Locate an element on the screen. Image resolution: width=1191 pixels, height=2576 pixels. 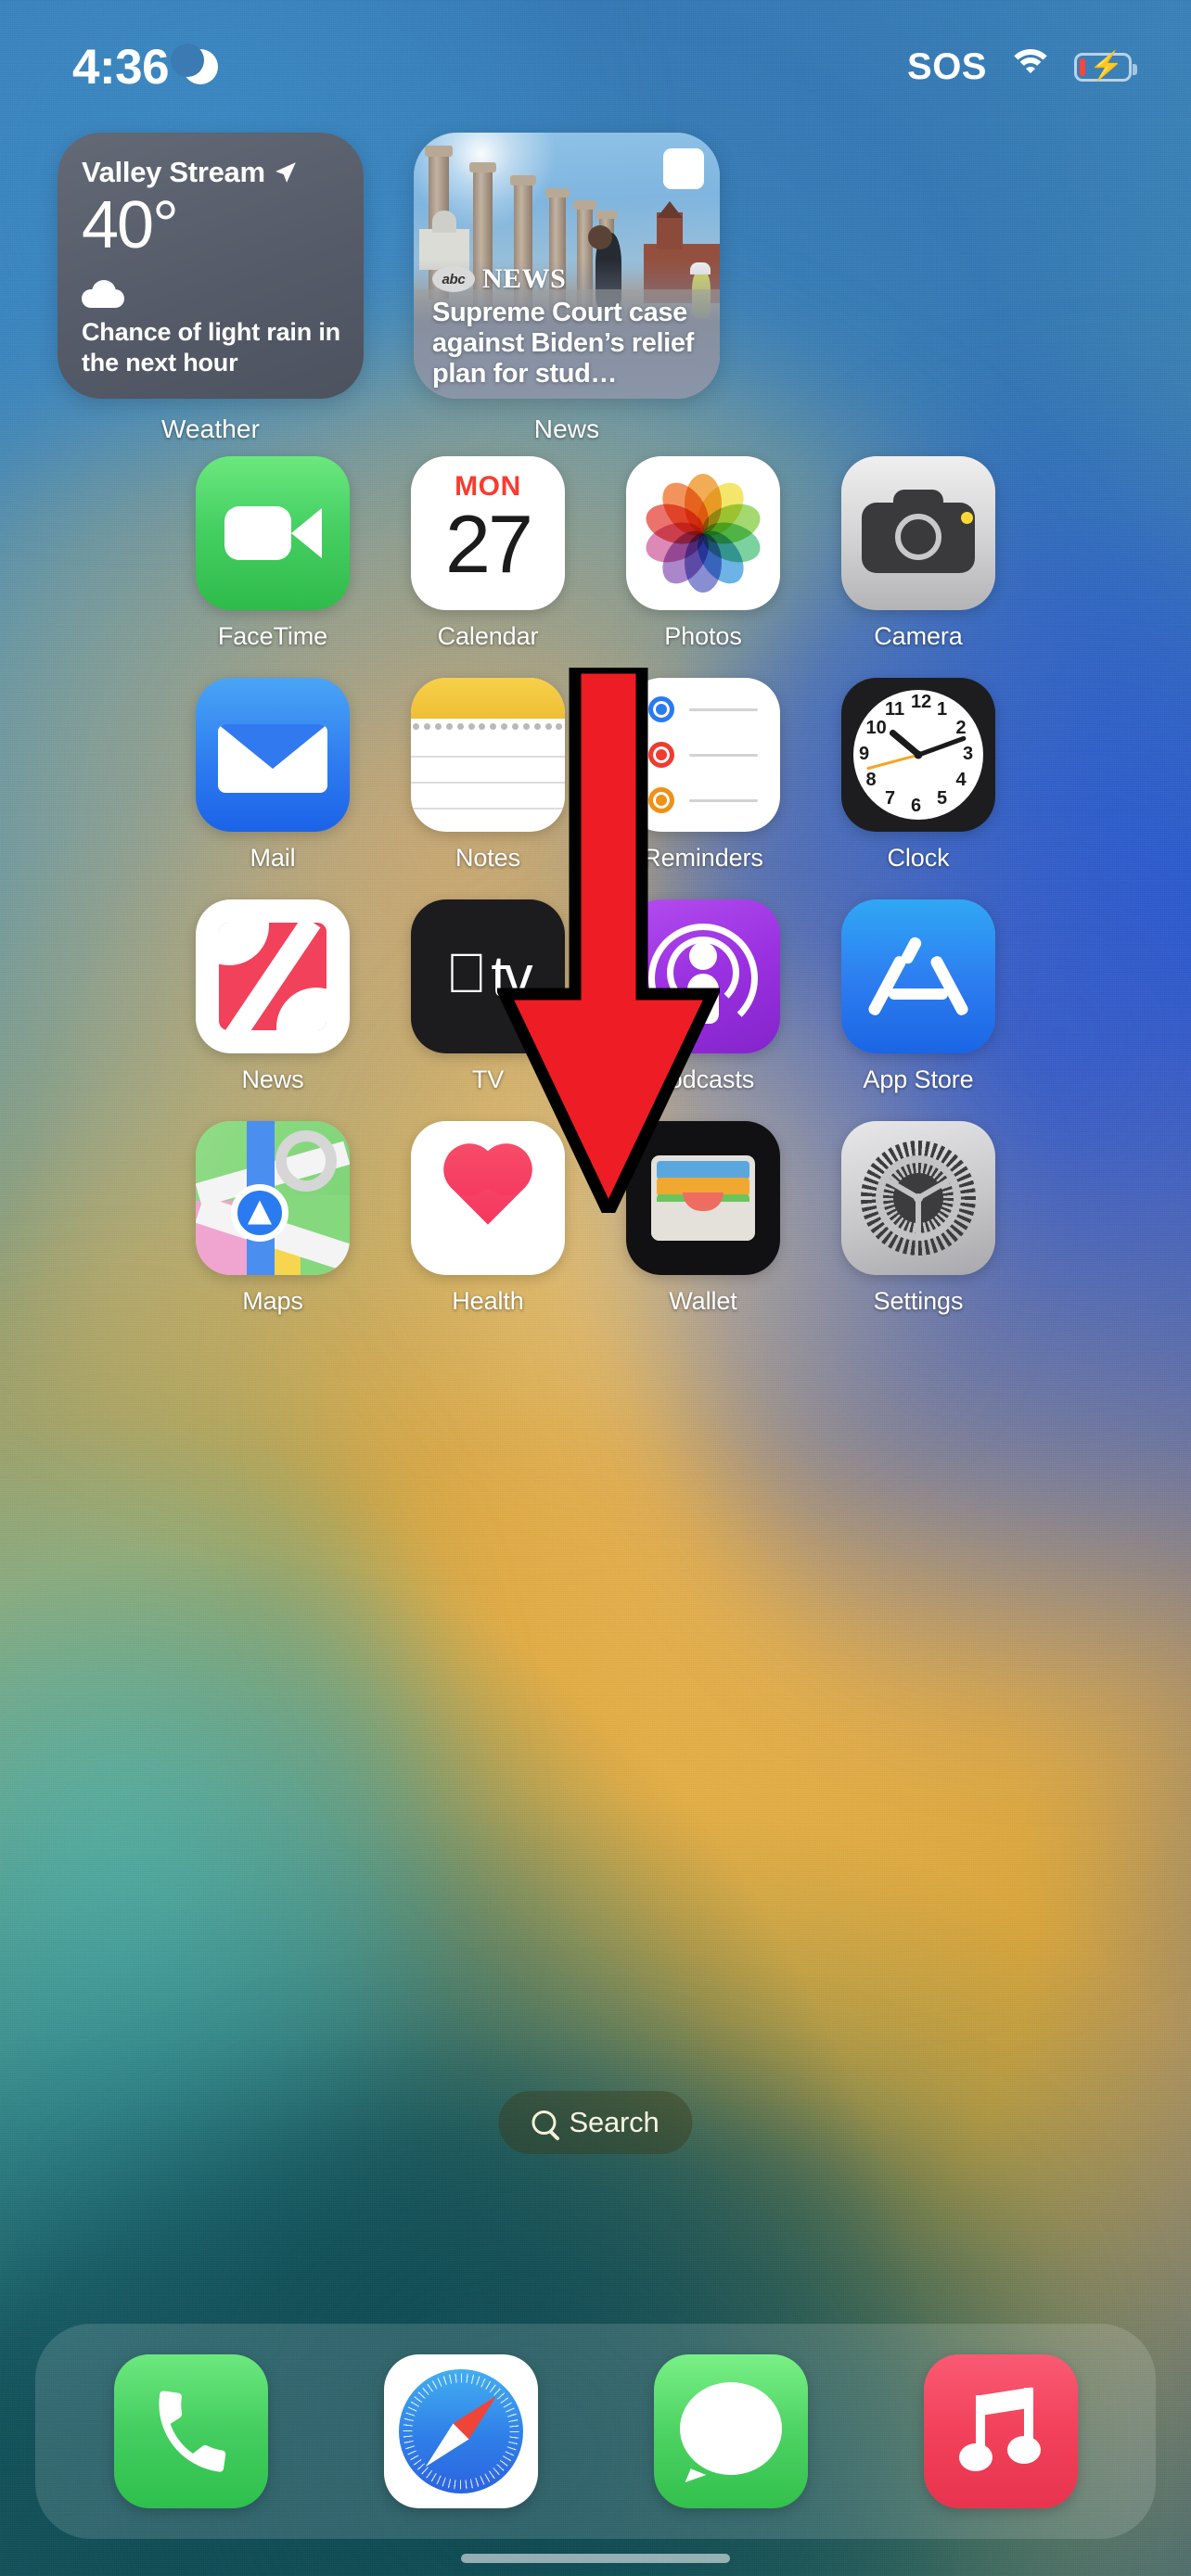
app-label: Settings is located at coordinates (918, 1301).